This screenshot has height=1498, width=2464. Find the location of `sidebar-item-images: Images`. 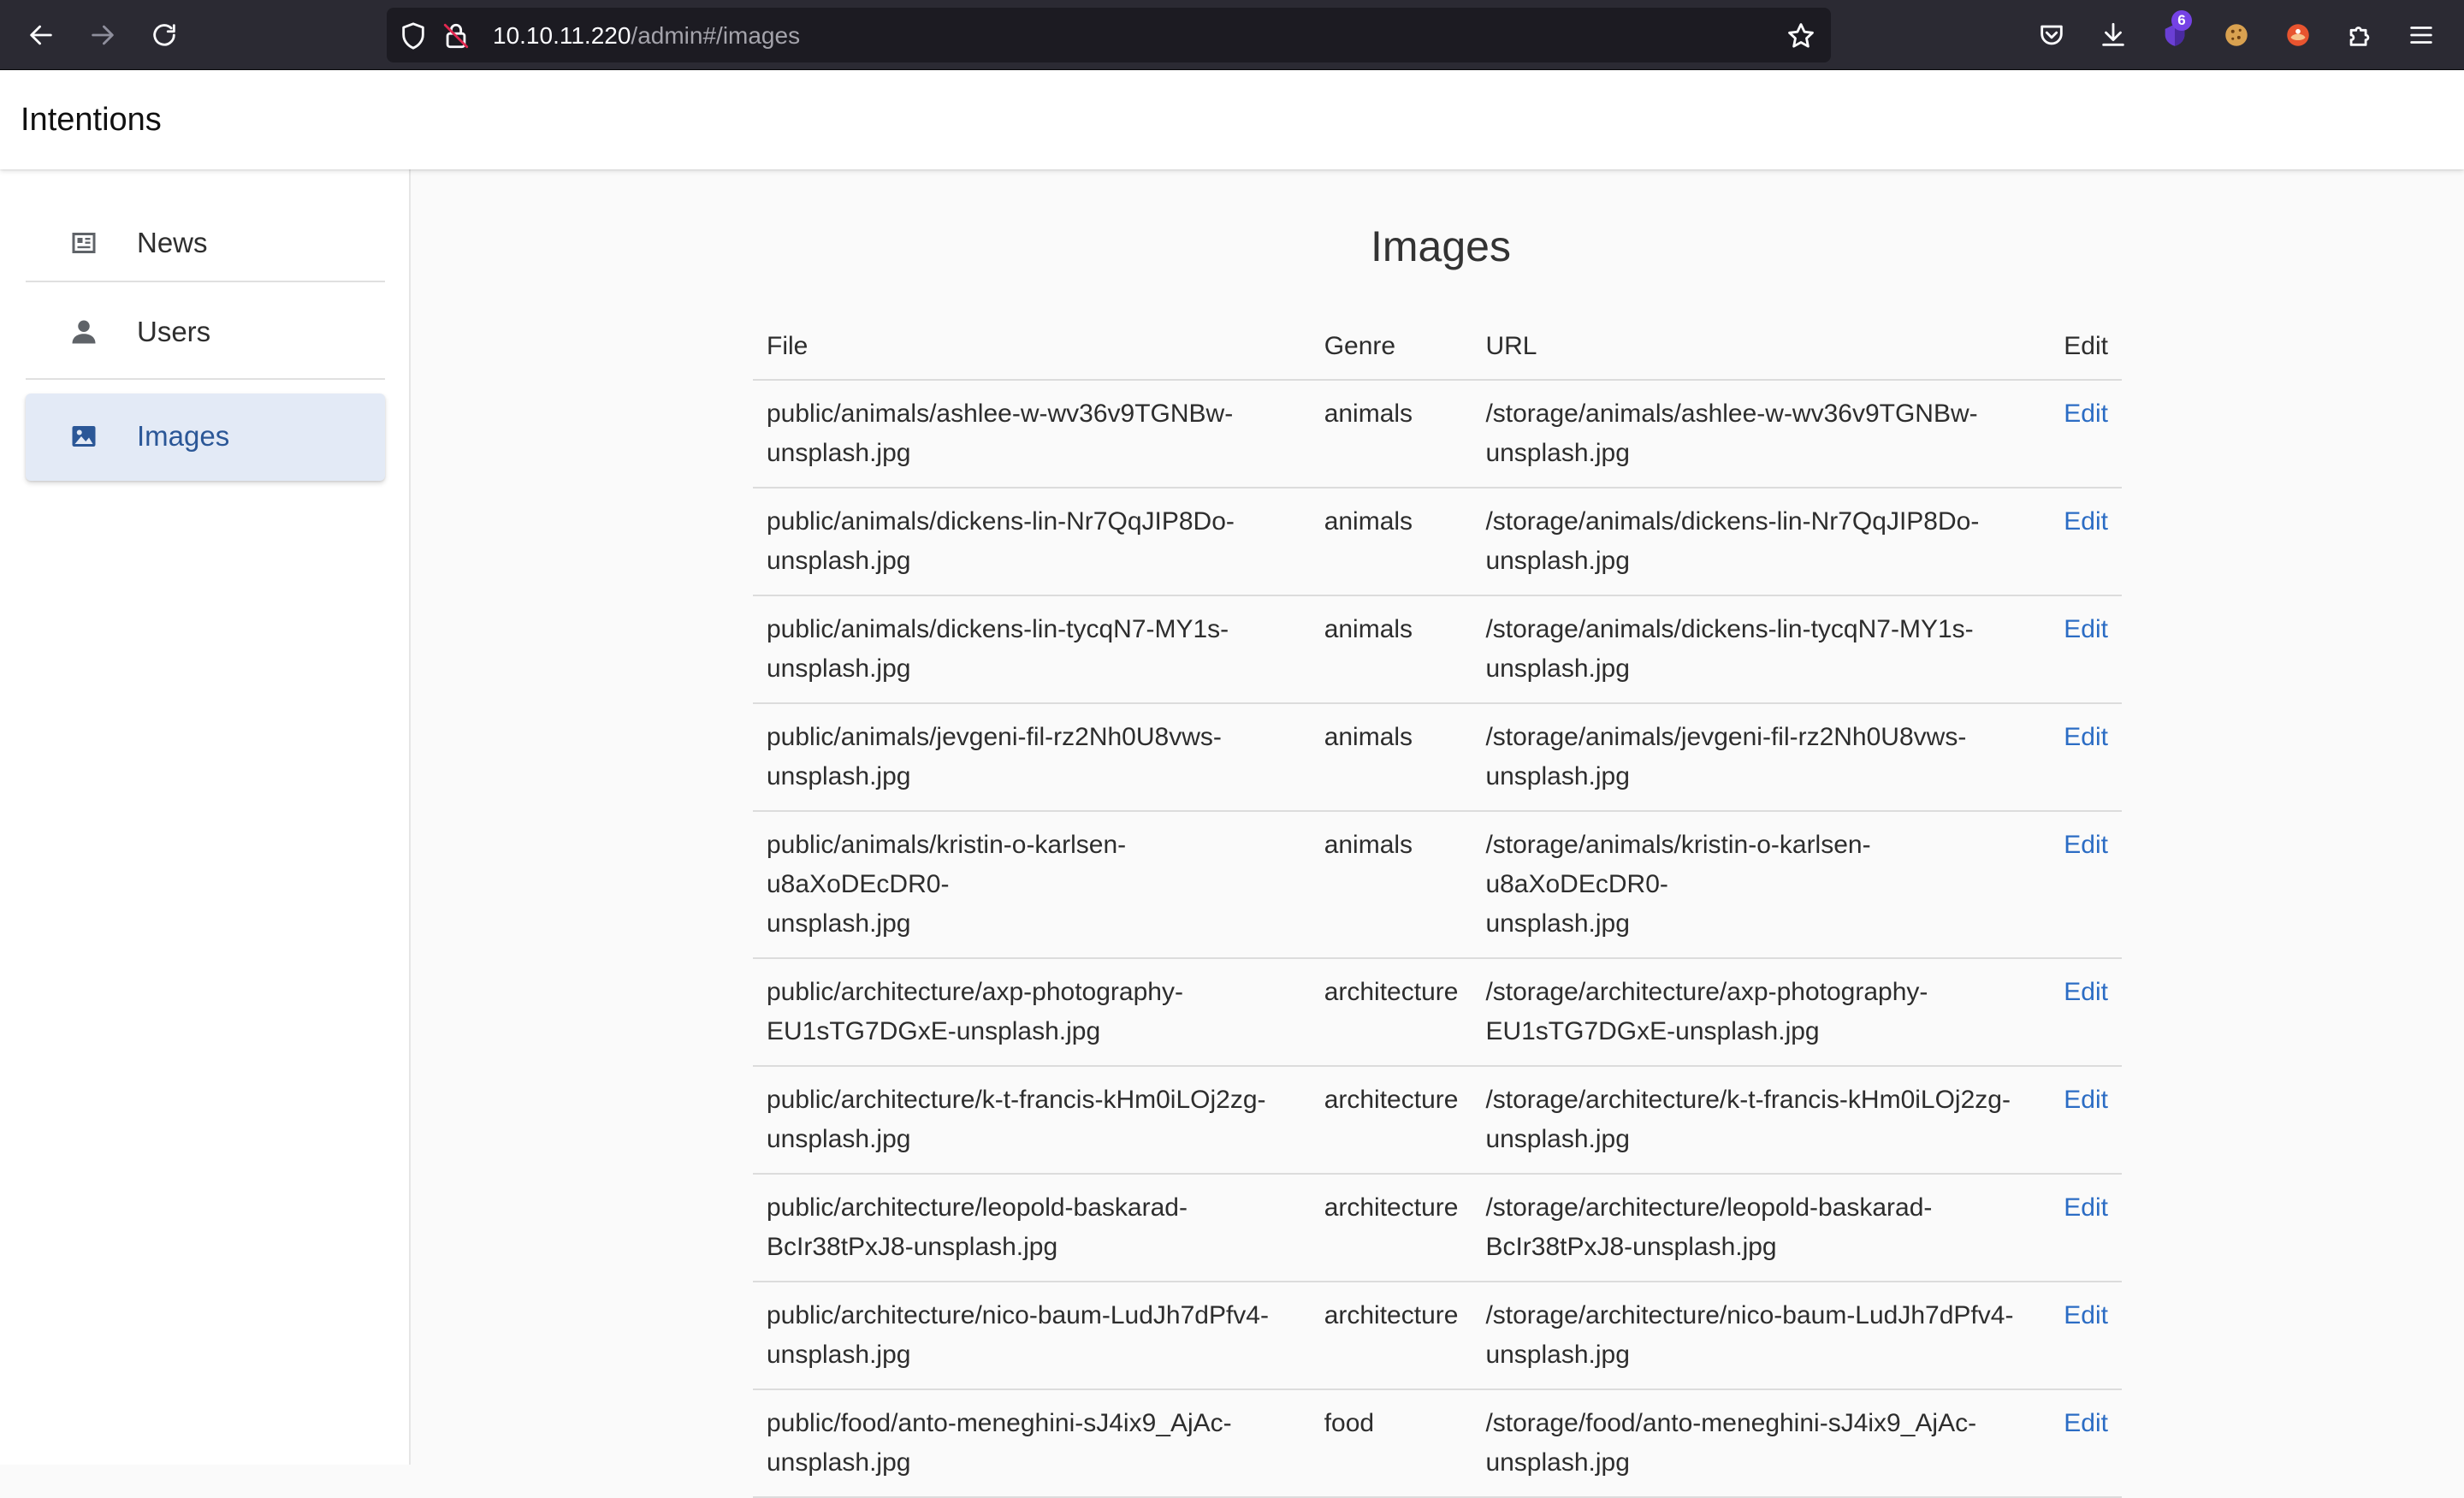

sidebar-item-images: Images is located at coordinates (205, 437).